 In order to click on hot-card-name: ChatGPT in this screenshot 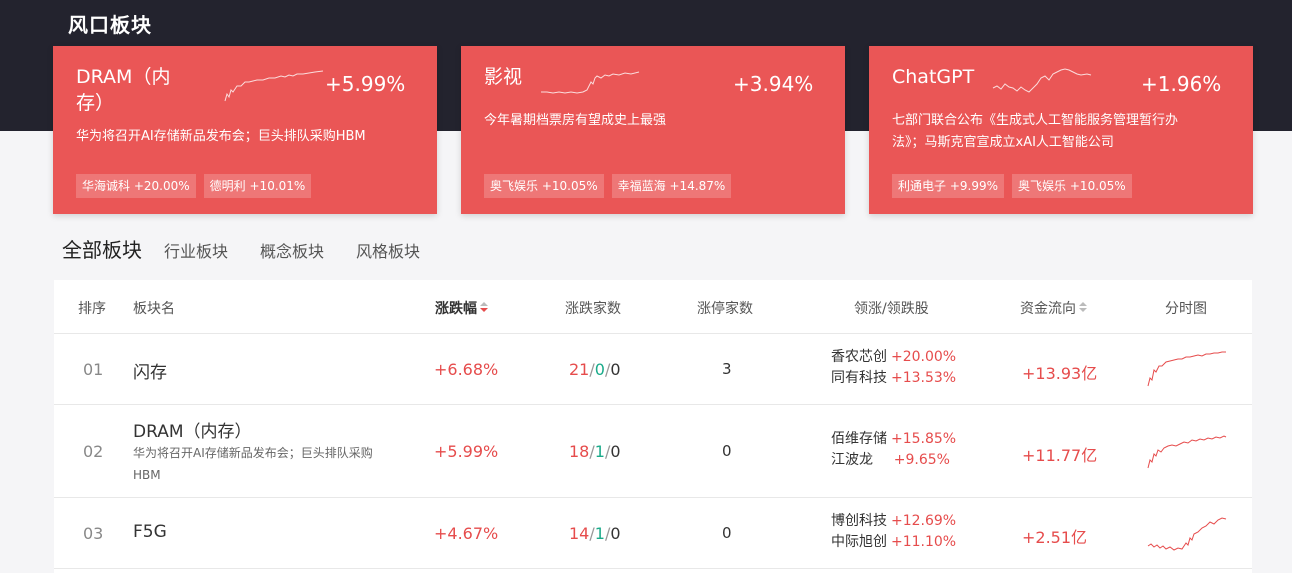, I will do `click(933, 77)`.